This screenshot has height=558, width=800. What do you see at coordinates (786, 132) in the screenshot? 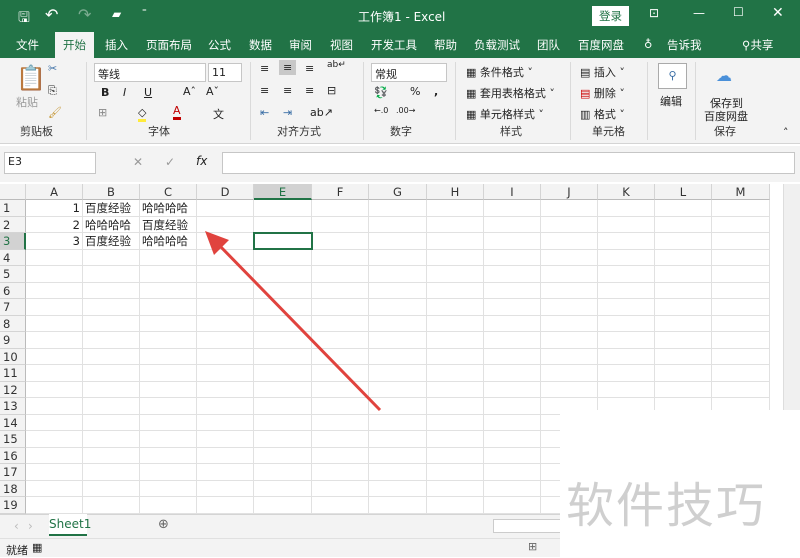
I see `collapse-ribbon-icon: ˄` at bounding box center [786, 132].